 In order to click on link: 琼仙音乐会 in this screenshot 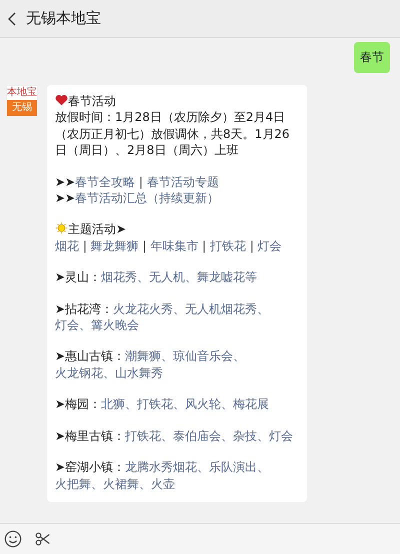, I will do `click(203, 356)`.